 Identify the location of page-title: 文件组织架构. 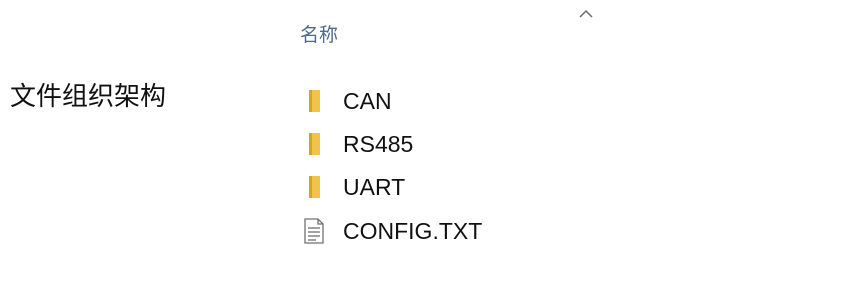
(88, 97).